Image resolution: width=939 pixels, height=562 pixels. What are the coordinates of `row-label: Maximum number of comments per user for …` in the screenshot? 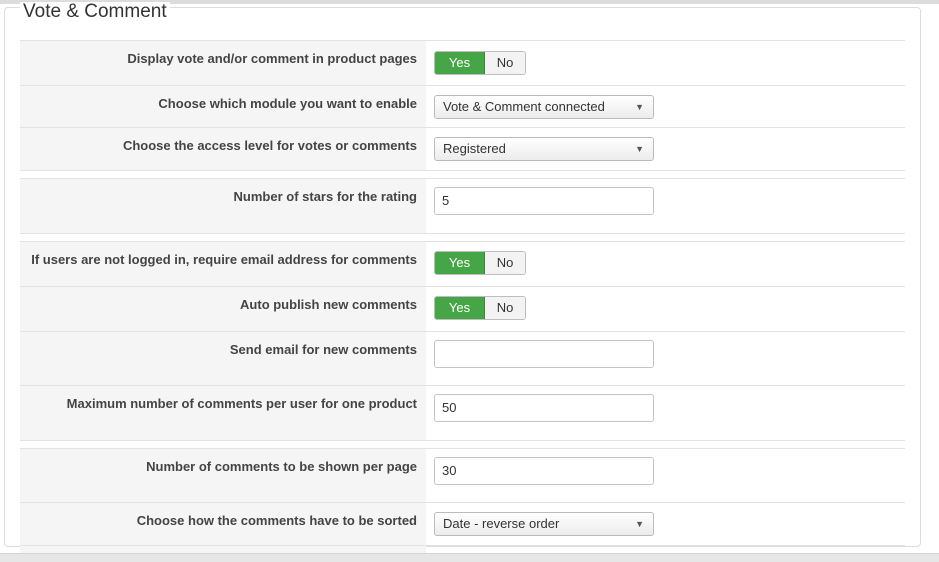 It's located at (241, 403).